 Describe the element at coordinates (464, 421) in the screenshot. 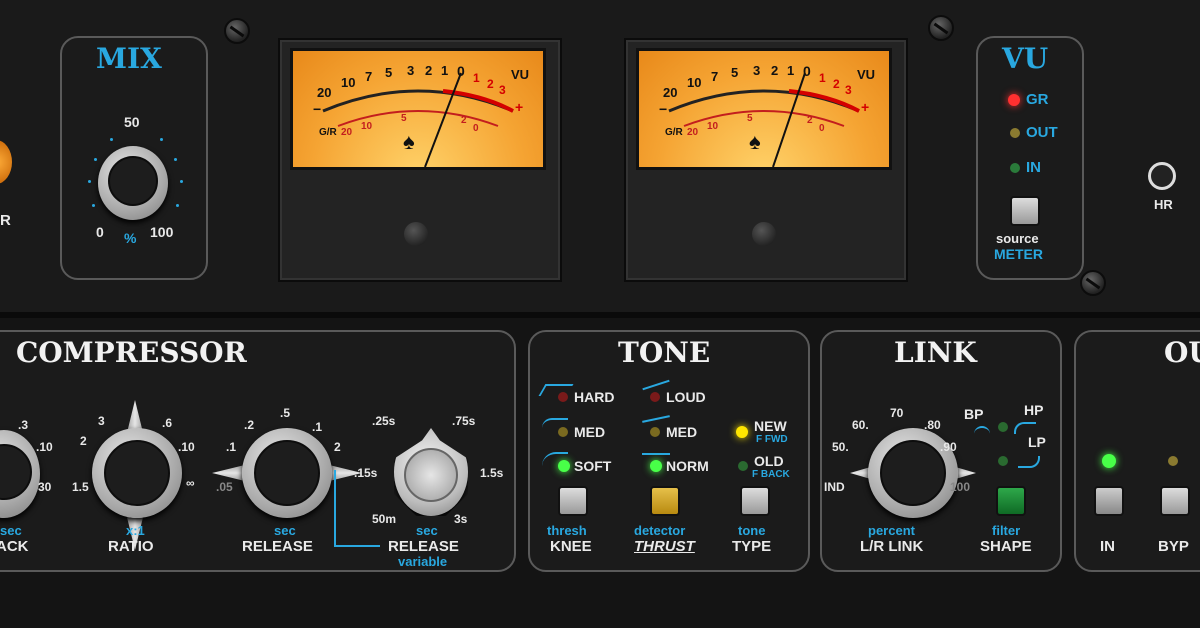

I see `release-var-tick-2: .75s` at that location.